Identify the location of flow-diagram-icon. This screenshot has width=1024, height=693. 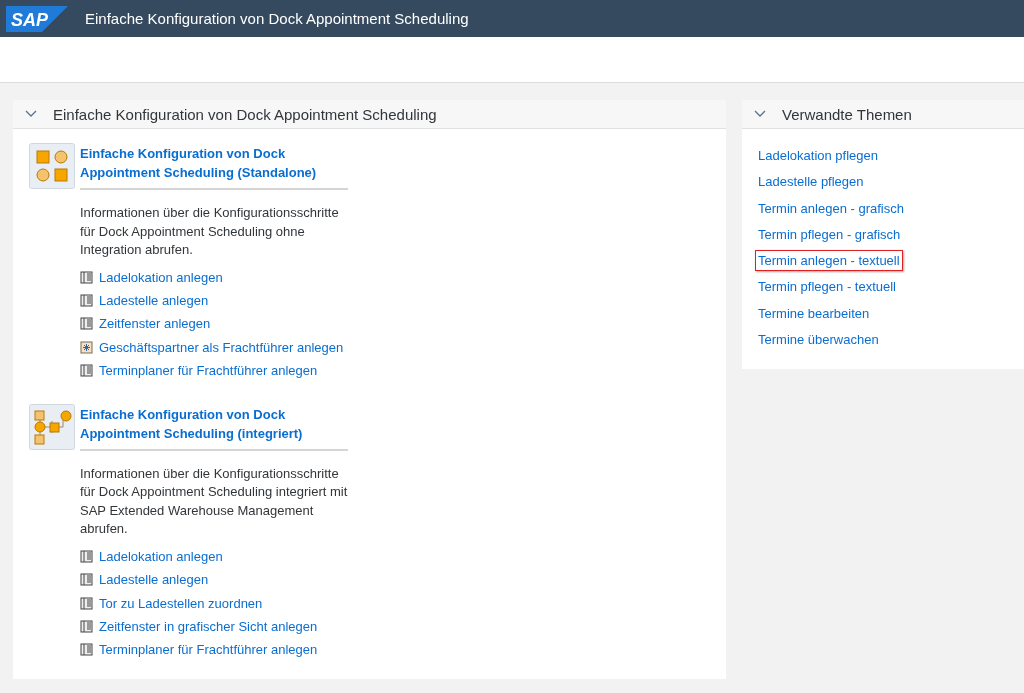
(52, 427).